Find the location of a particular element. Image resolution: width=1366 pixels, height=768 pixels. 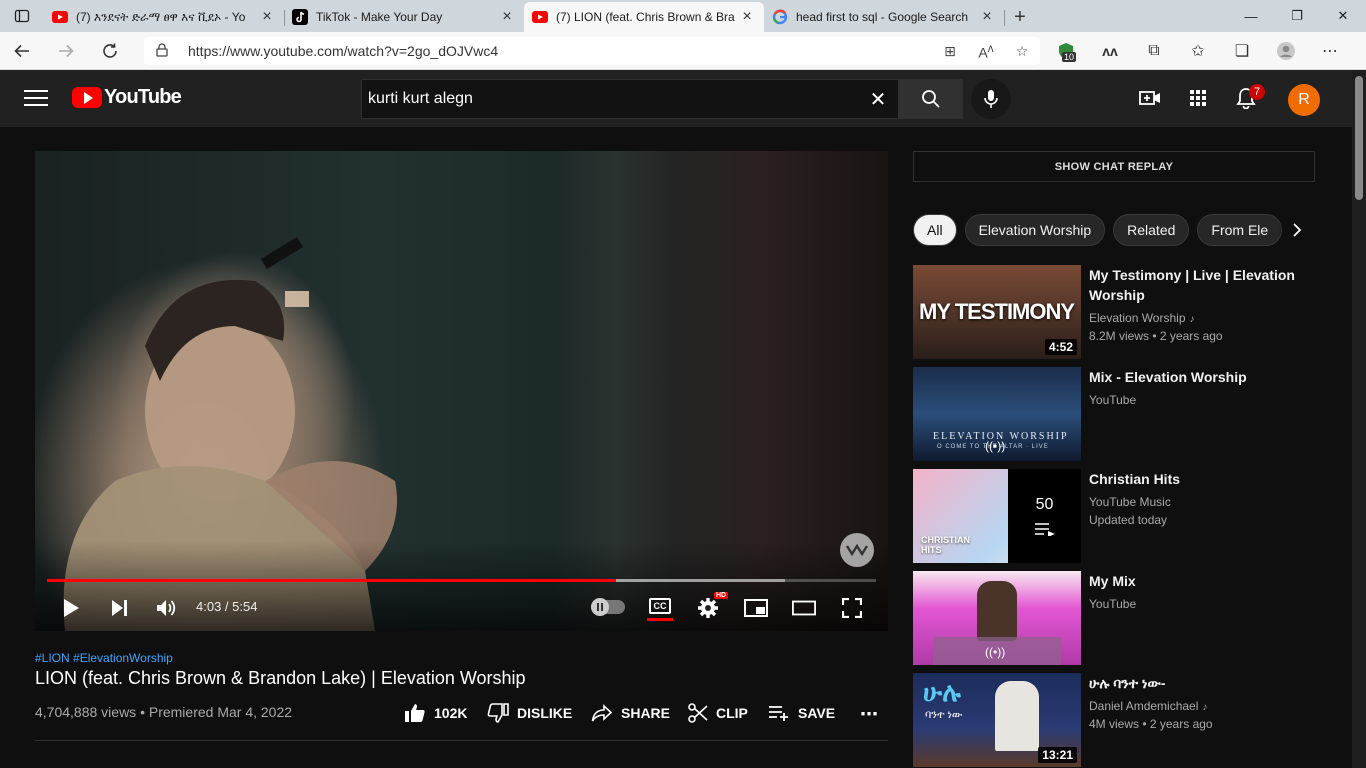

next-button is located at coordinates (119, 608).